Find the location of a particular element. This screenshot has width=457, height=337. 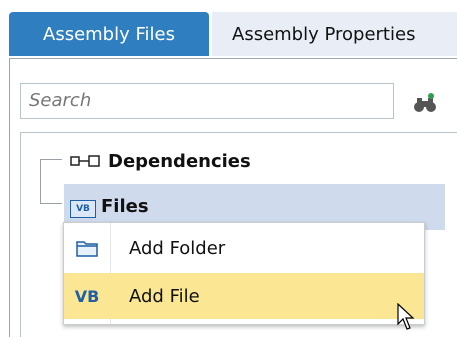

tab-assembly-properties: Assembly Properties is located at coordinates (334, 34).